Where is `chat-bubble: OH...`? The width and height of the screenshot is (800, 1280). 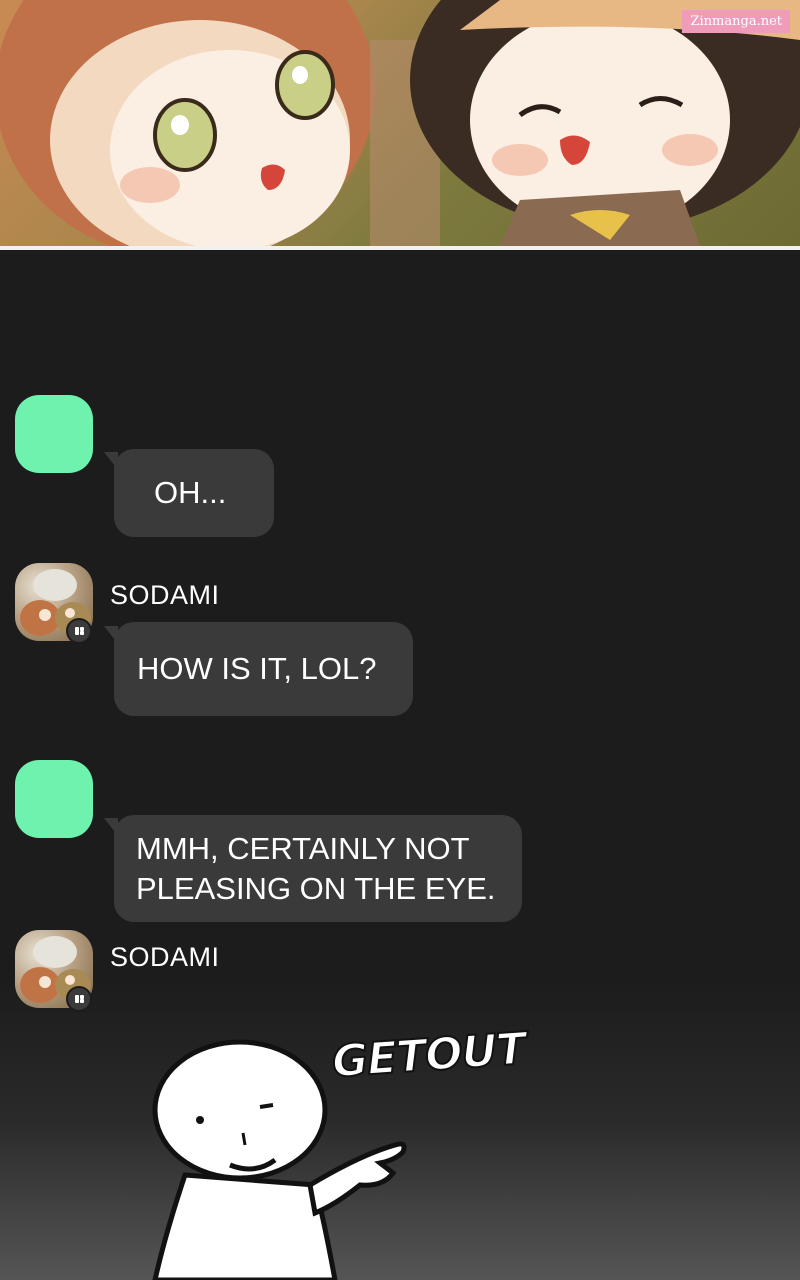
chat-bubble: OH... is located at coordinates (194, 493).